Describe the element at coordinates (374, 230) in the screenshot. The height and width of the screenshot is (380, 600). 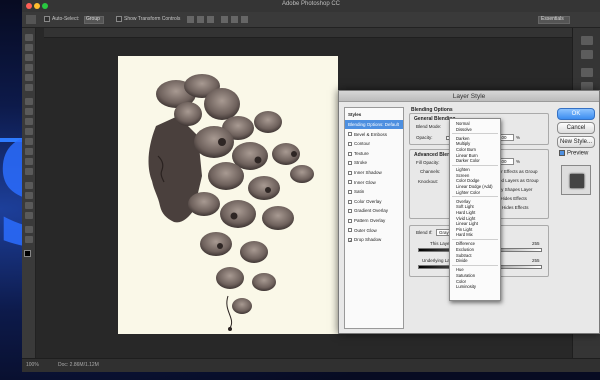
I see `style-item: Outer Glow` at that location.